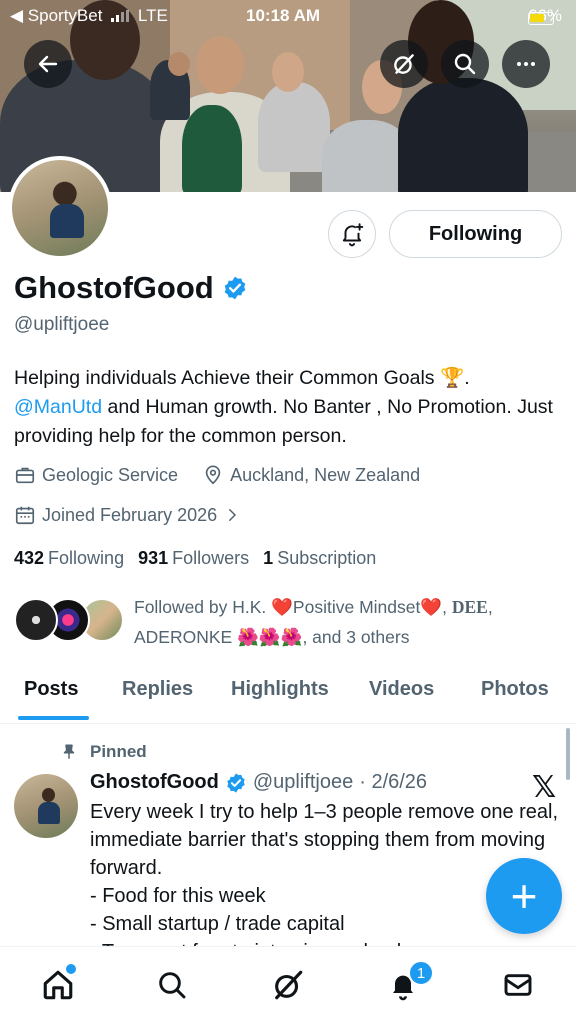 The width and height of the screenshot is (576, 1024). What do you see at coordinates (62, 324) in the screenshot?
I see `profile-handle: @upliftjoee` at bounding box center [62, 324].